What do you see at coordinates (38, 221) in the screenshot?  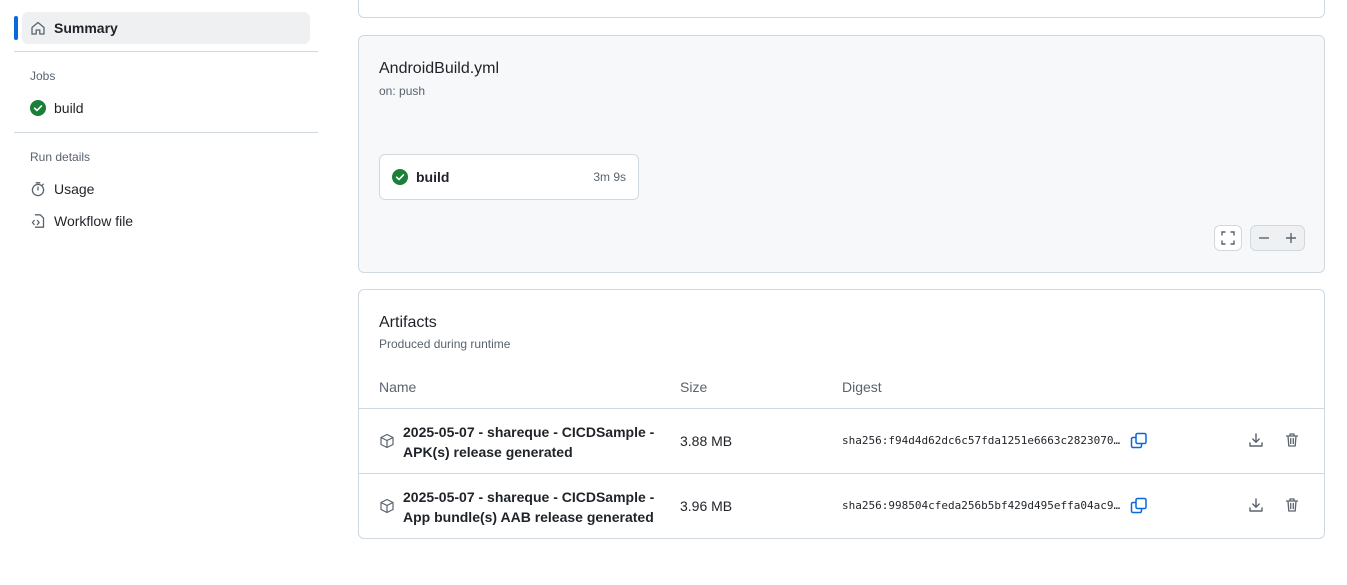 I see `file-code-icon` at bounding box center [38, 221].